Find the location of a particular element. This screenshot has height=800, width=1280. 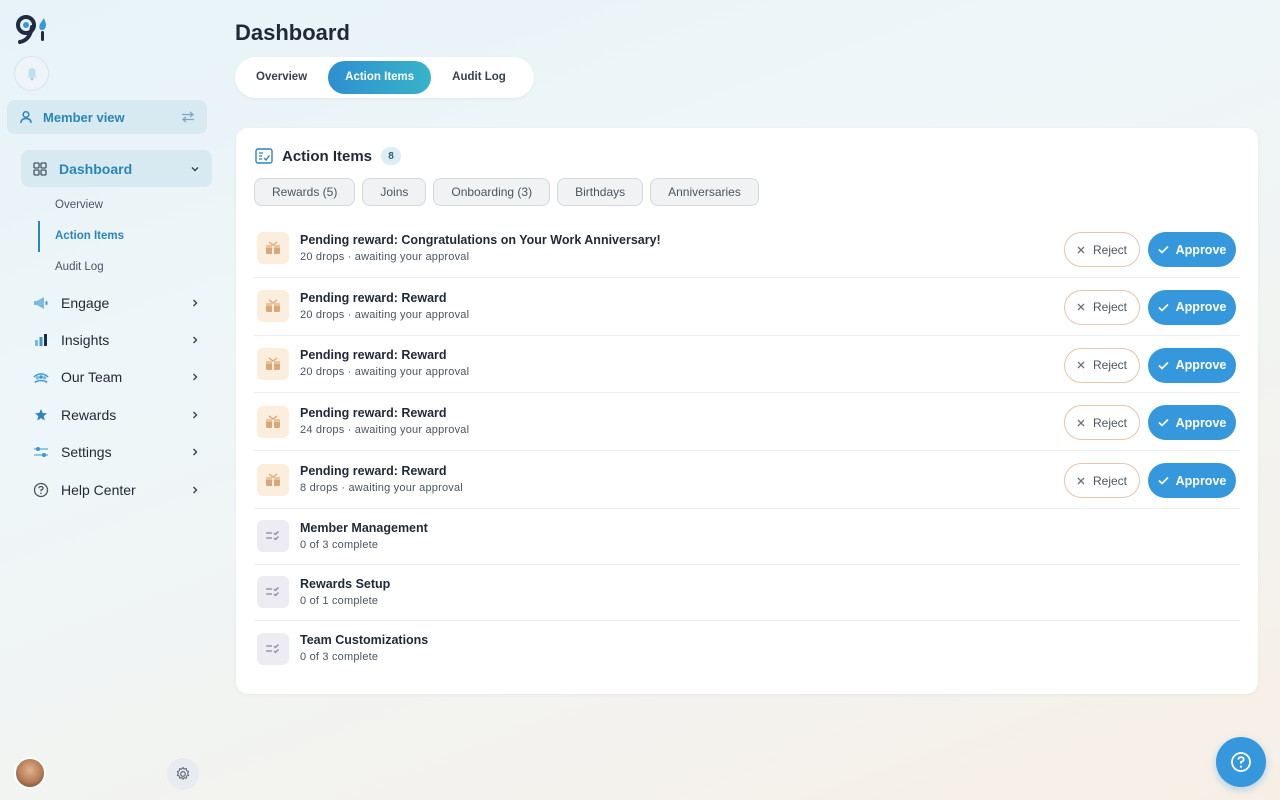

notifications-button is located at coordinates (31, 73).